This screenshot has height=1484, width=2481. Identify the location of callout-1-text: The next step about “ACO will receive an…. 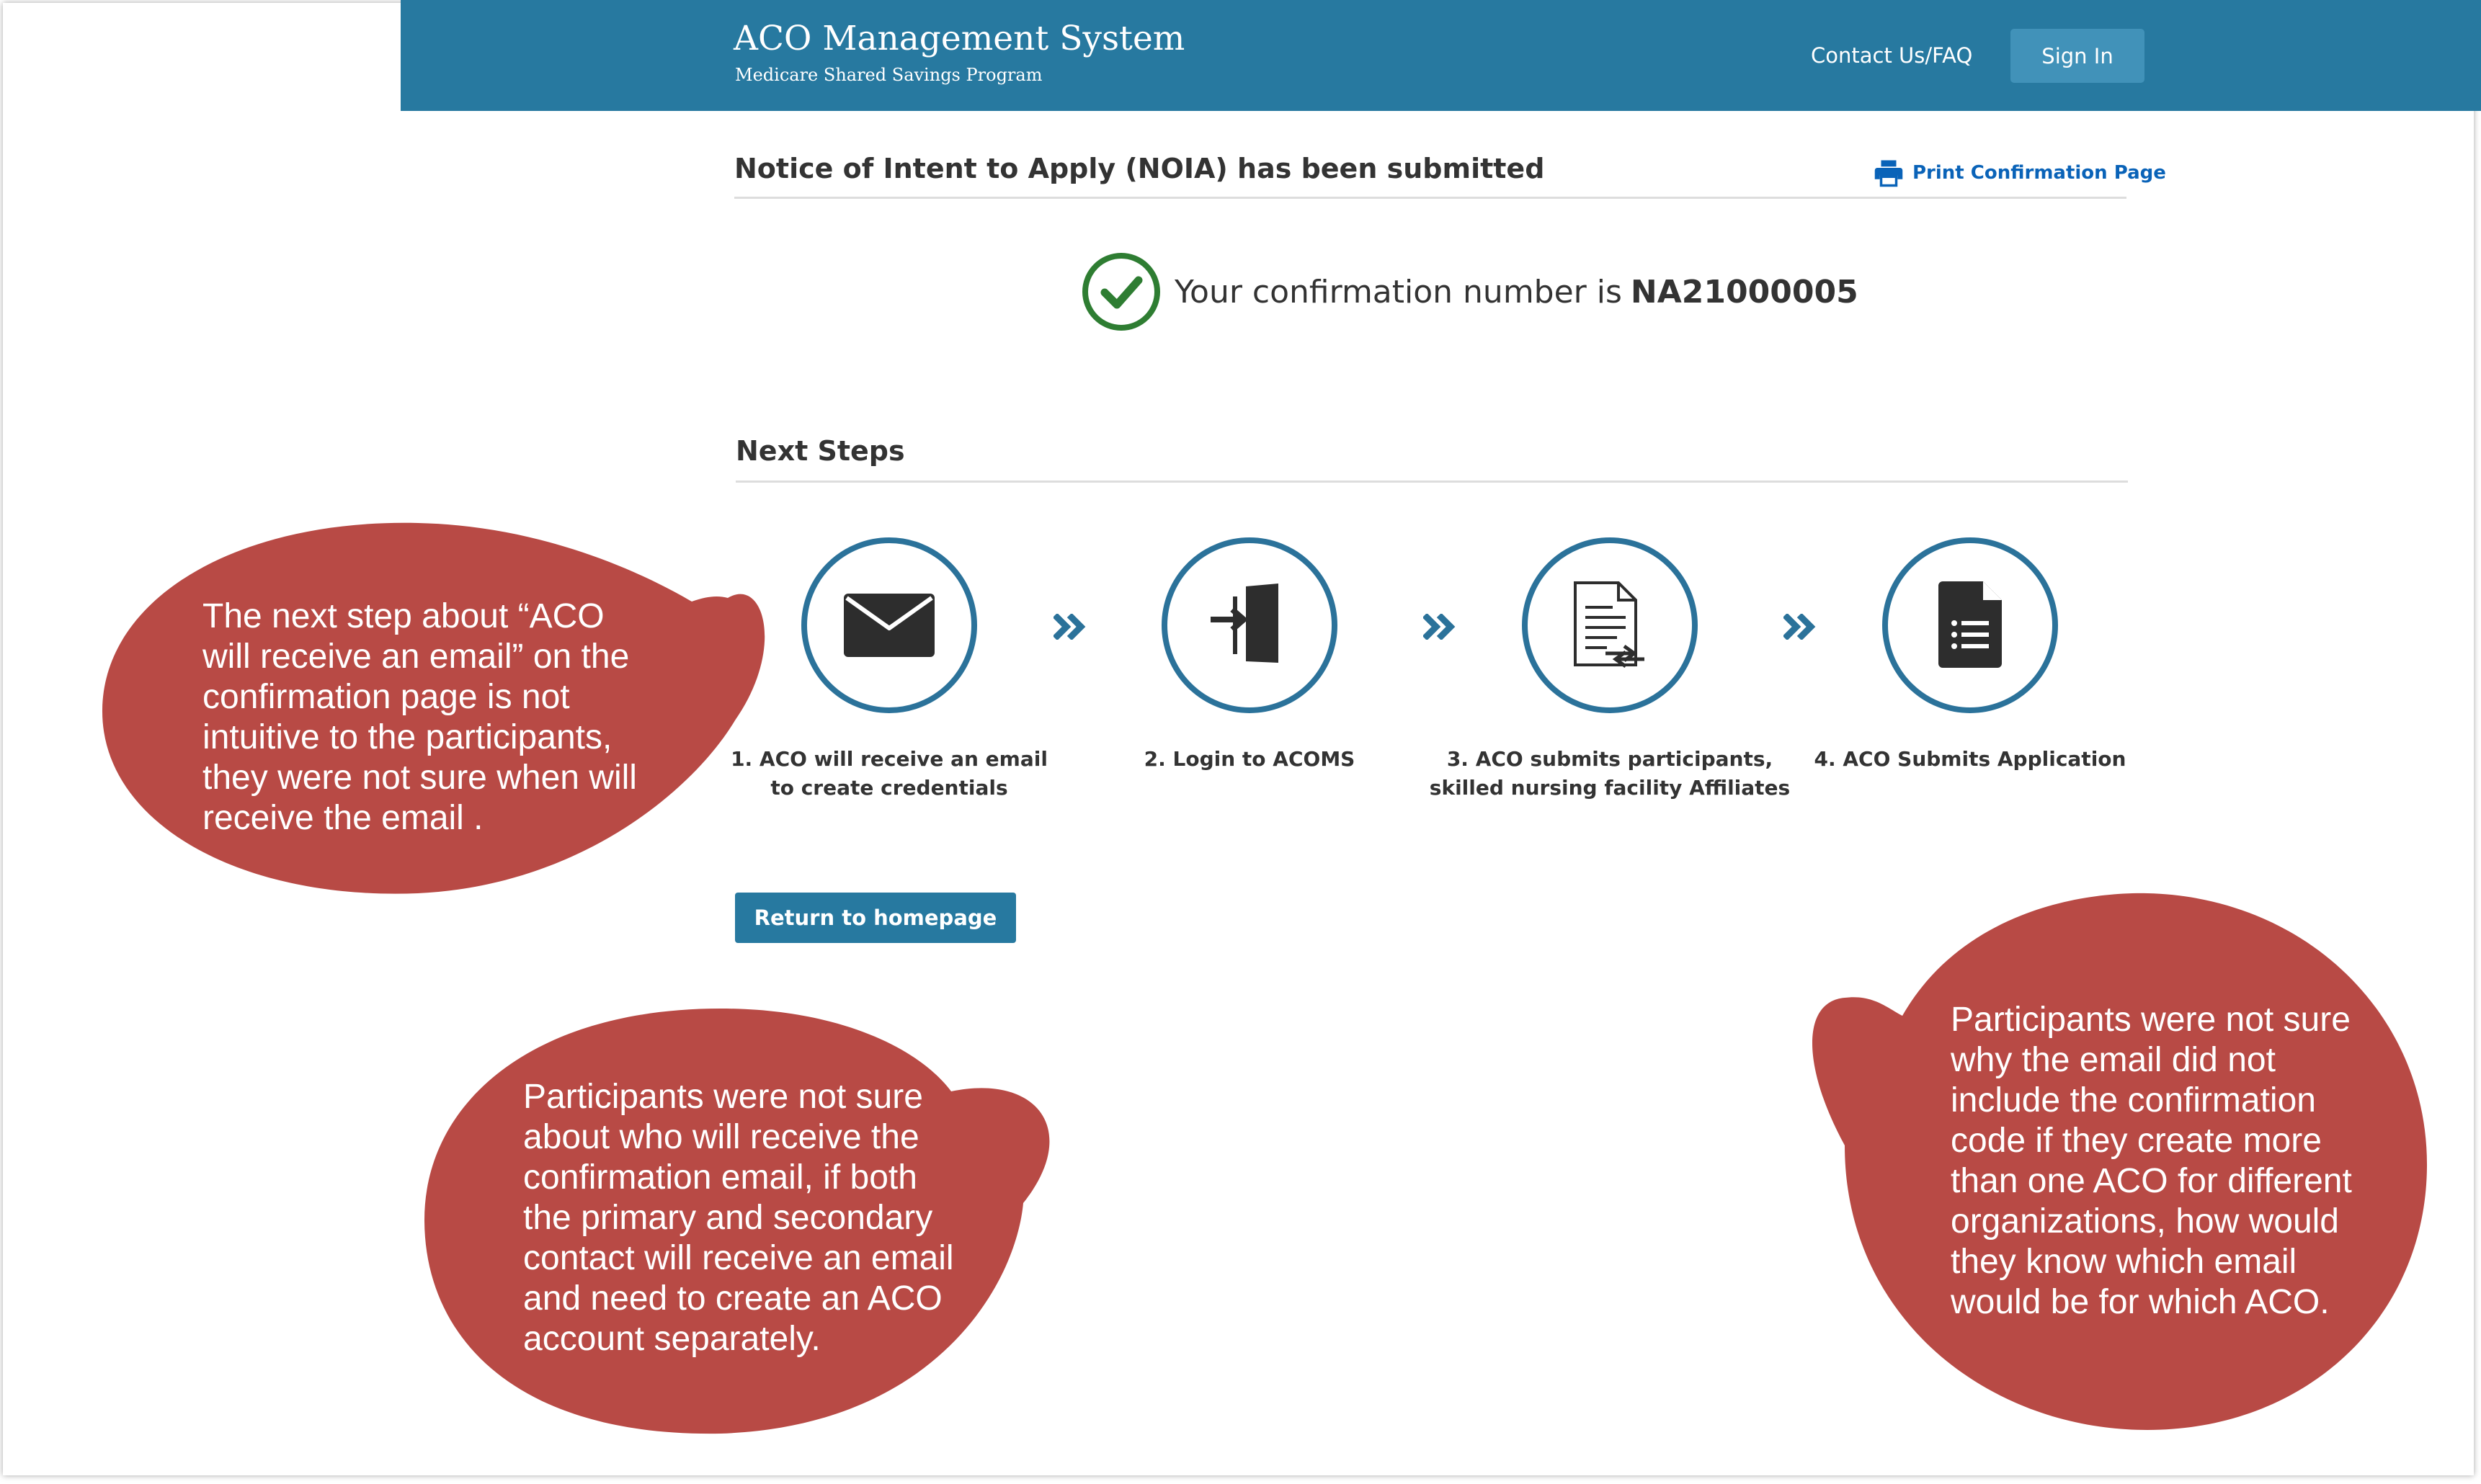
(420, 717).